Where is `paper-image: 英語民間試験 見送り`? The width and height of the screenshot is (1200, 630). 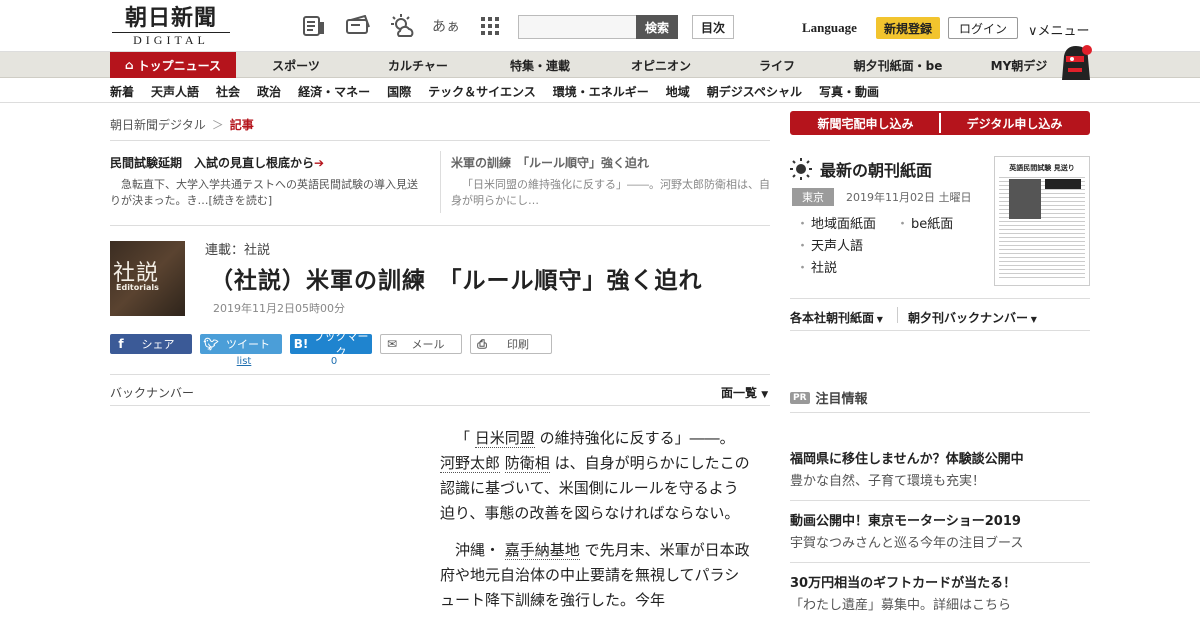 paper-image: 英語民間試験 見送り is located at coordinates (1042, 221).